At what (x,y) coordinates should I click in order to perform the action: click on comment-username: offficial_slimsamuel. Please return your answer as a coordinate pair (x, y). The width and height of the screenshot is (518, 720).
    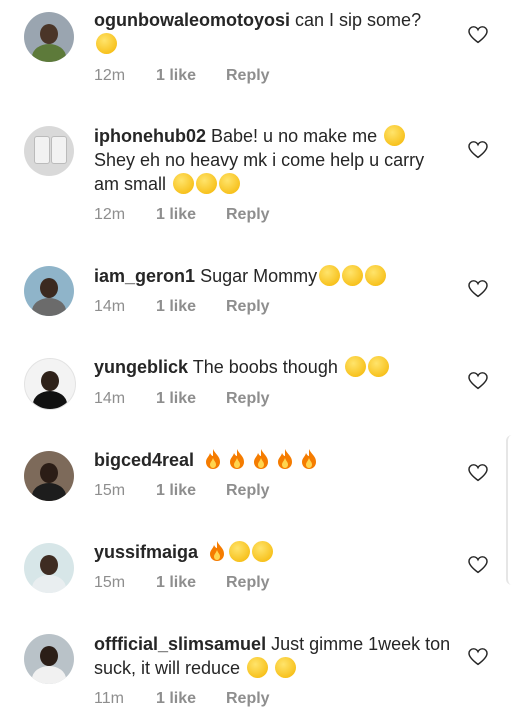
    Looking at the image, I should click on (180, 644).